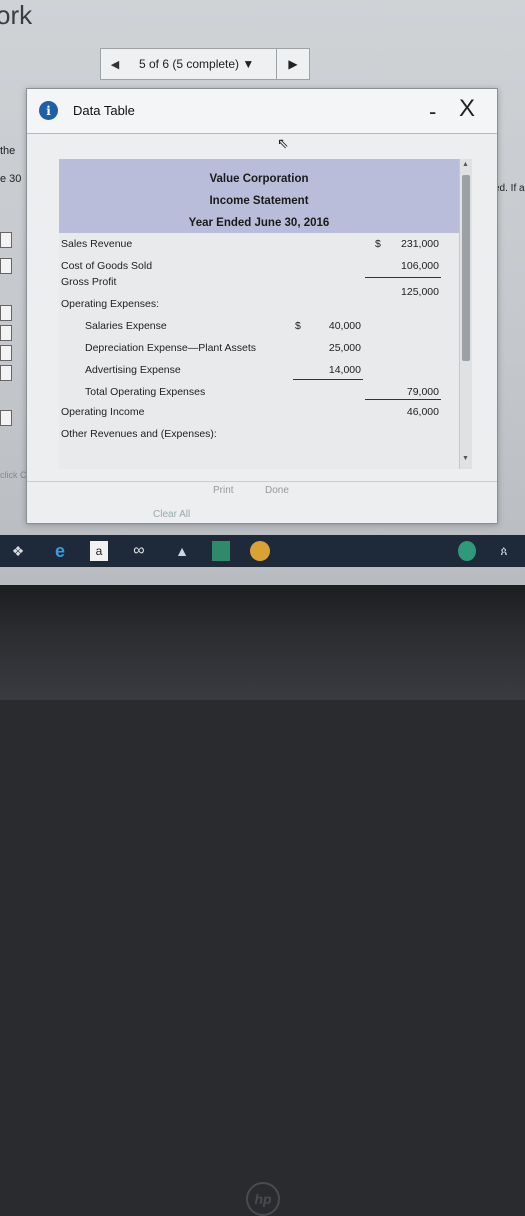  Describe the element at coordinates (465, 164) in the screenshot. I see `scroll-up-arrow-icon: ▲` at that location.